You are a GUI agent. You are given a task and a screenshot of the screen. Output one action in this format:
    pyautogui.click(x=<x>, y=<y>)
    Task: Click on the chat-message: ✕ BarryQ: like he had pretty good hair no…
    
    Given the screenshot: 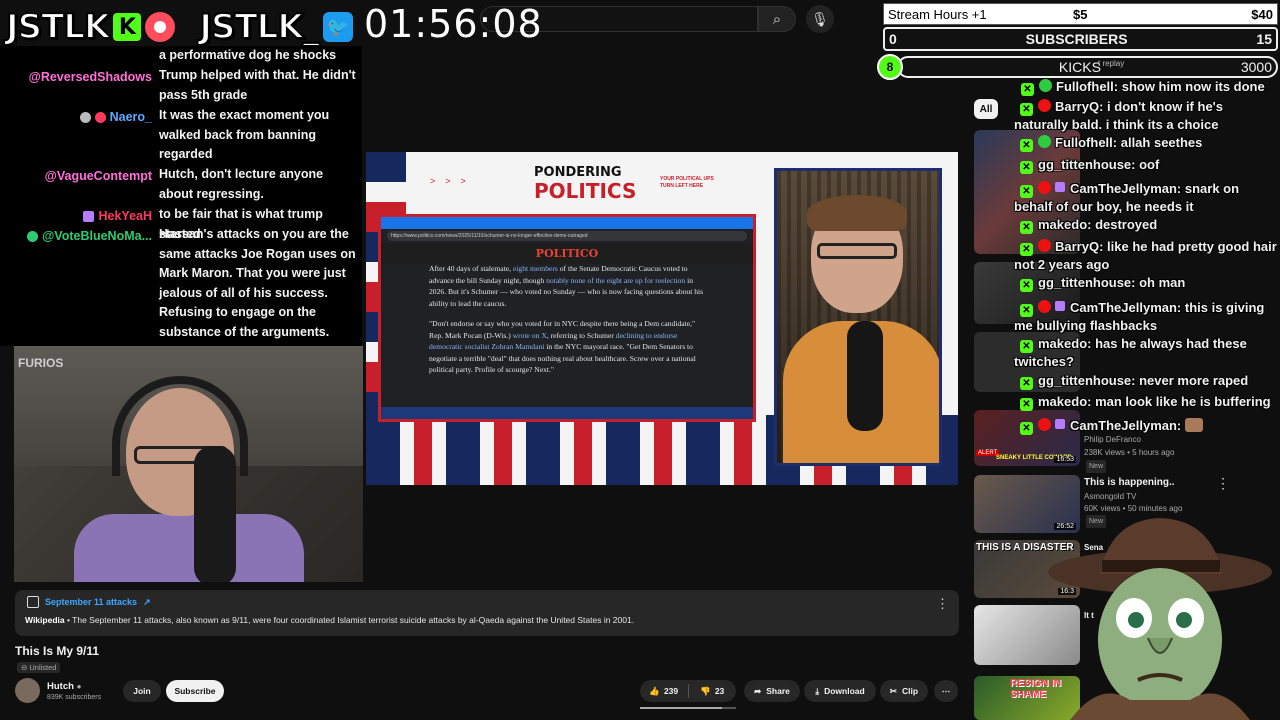 What is the action you would take?
    pyautogui.click(x=1147, y=255)
    